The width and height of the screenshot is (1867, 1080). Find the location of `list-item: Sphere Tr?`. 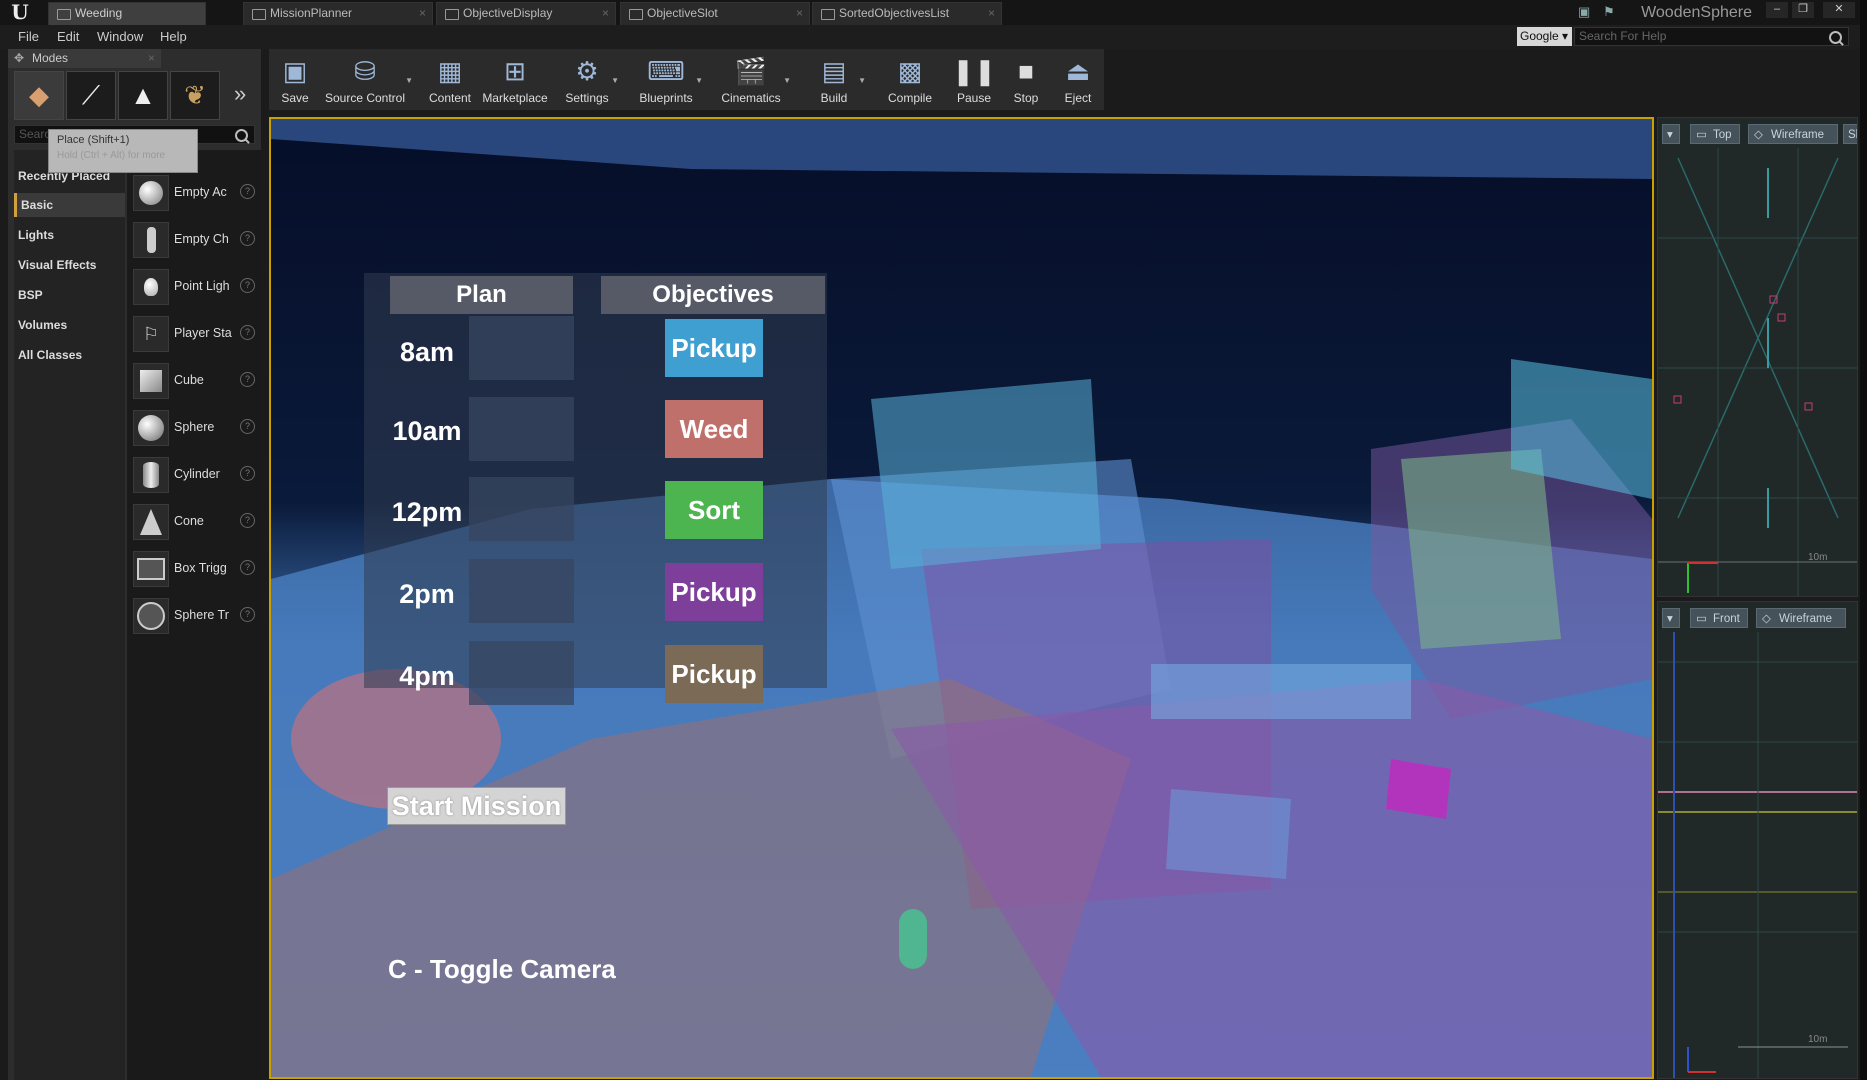

list-item: Sphere Tr? is located at coordinates (194, 615).